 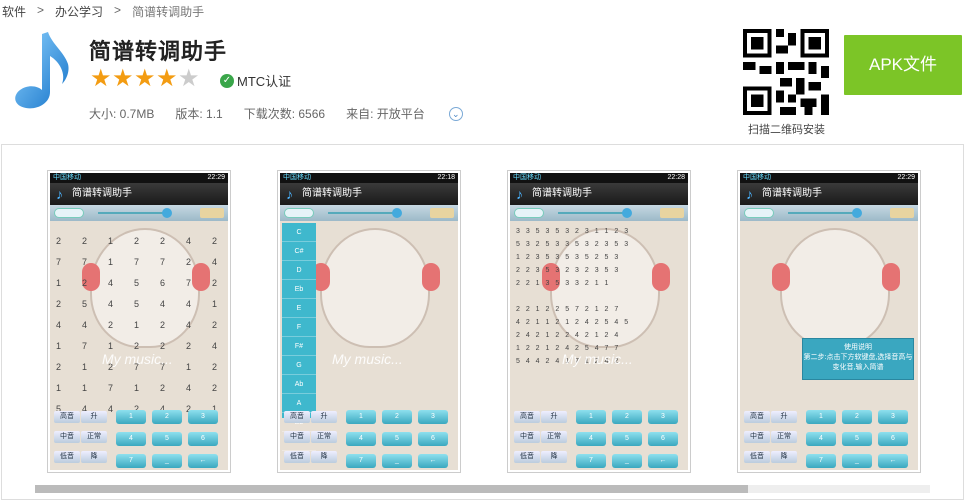 I want to click on music-note-app-icon, so click(x=42, y=70).